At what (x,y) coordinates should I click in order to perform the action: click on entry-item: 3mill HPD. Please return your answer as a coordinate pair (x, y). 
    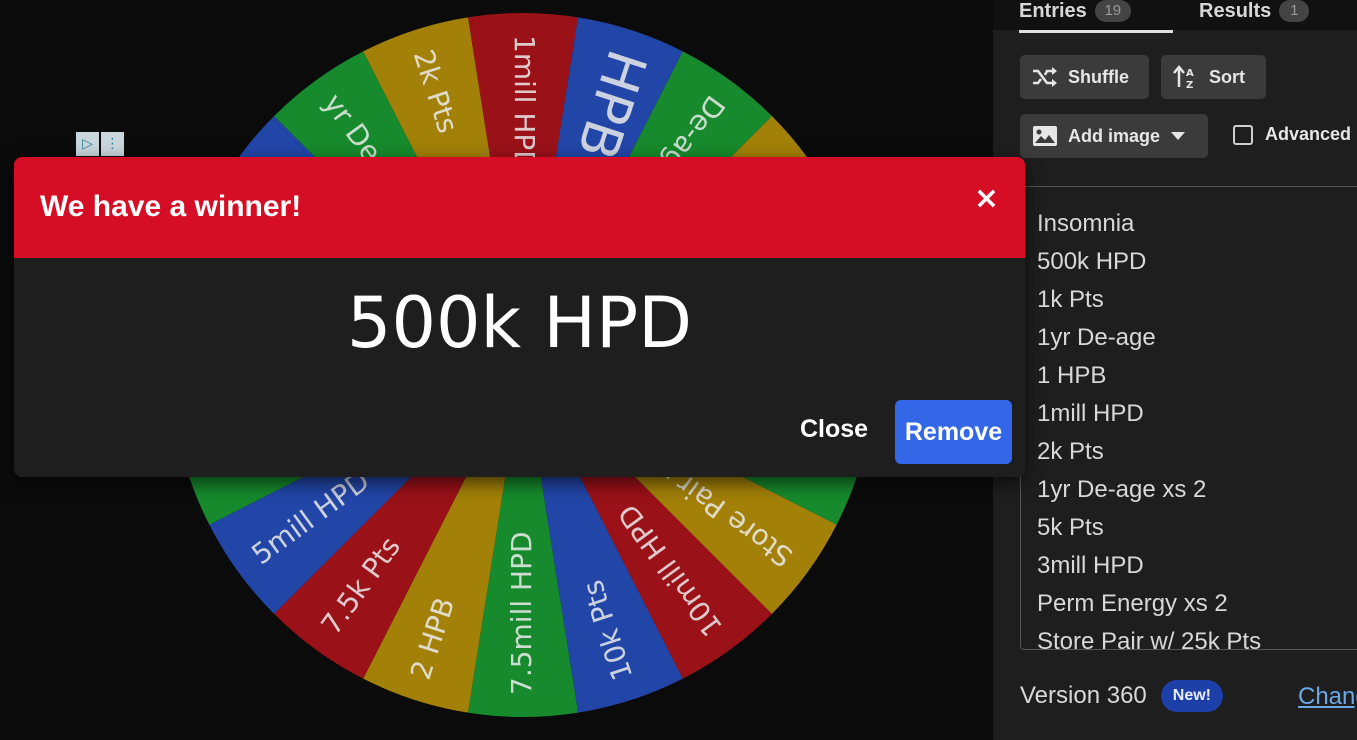
    Looking at the image, I should click on (1090, 565).